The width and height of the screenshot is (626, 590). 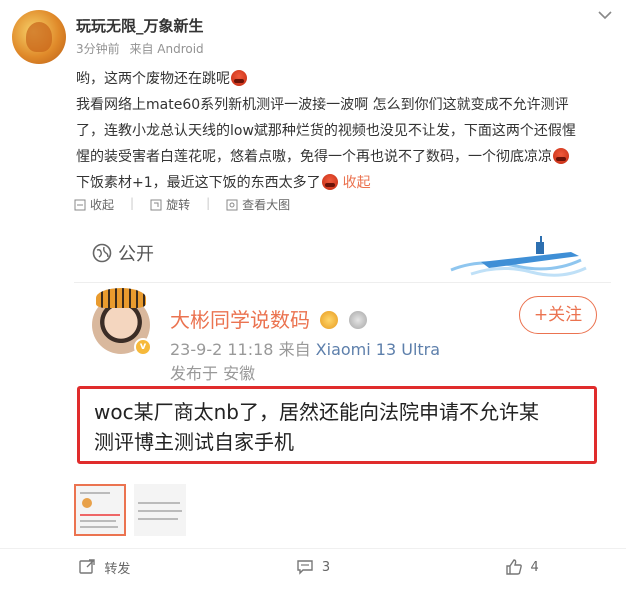 I want to click on view-large-label: 查看大图, so click(x=266, y=205).